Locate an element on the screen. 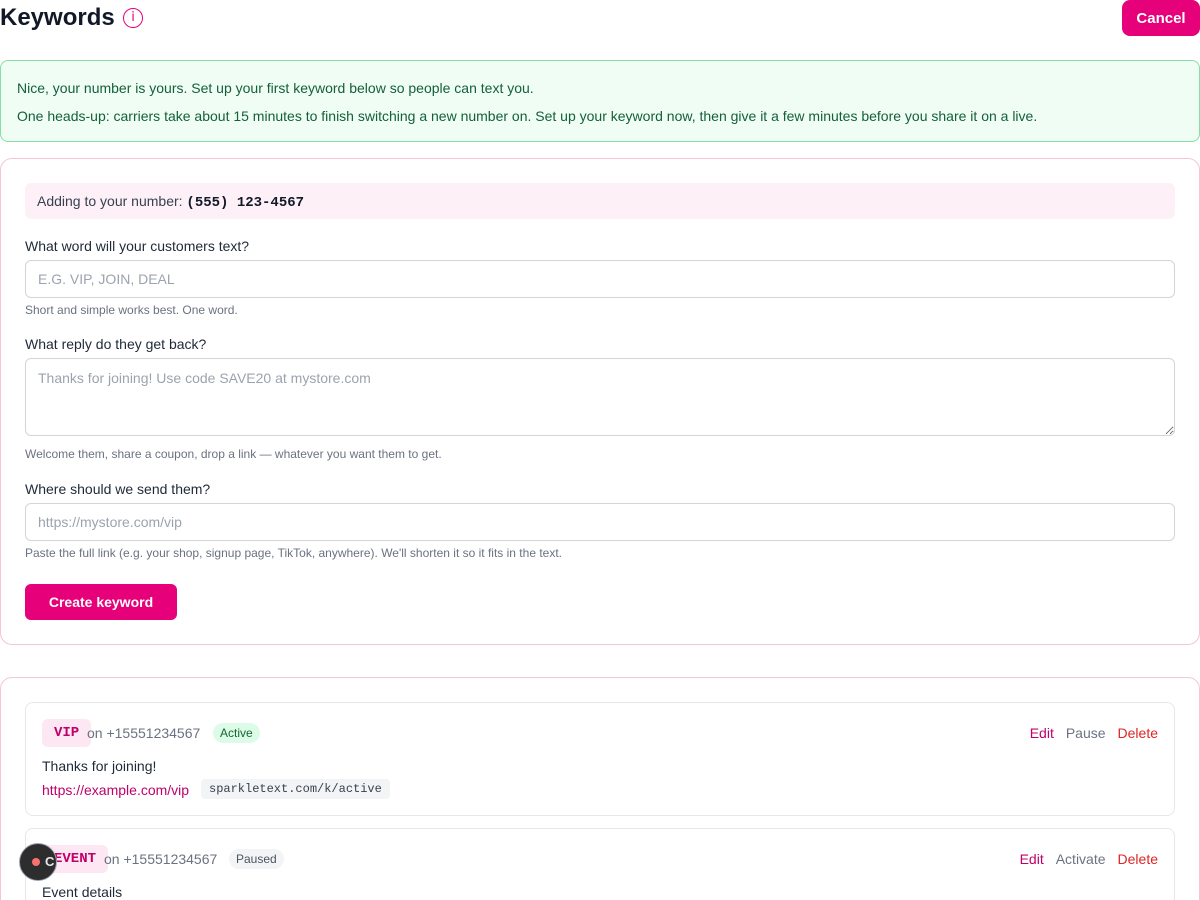 This screenshot has height=900, width=1200. keyword-input is located at coordinates (600, 279).